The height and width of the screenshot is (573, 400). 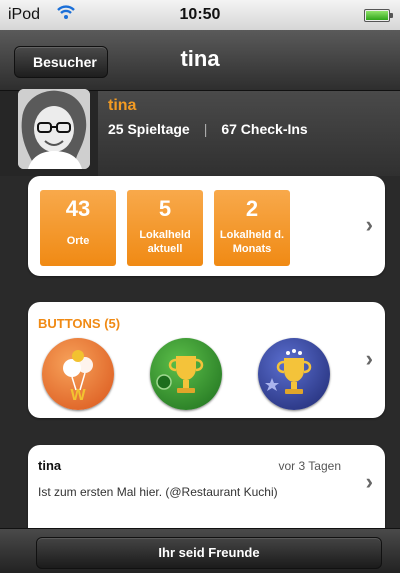 What do you see at coordinates (50, 465) in the screenshot?
I see `activity-user: tina` at bounding box center [50, 465].